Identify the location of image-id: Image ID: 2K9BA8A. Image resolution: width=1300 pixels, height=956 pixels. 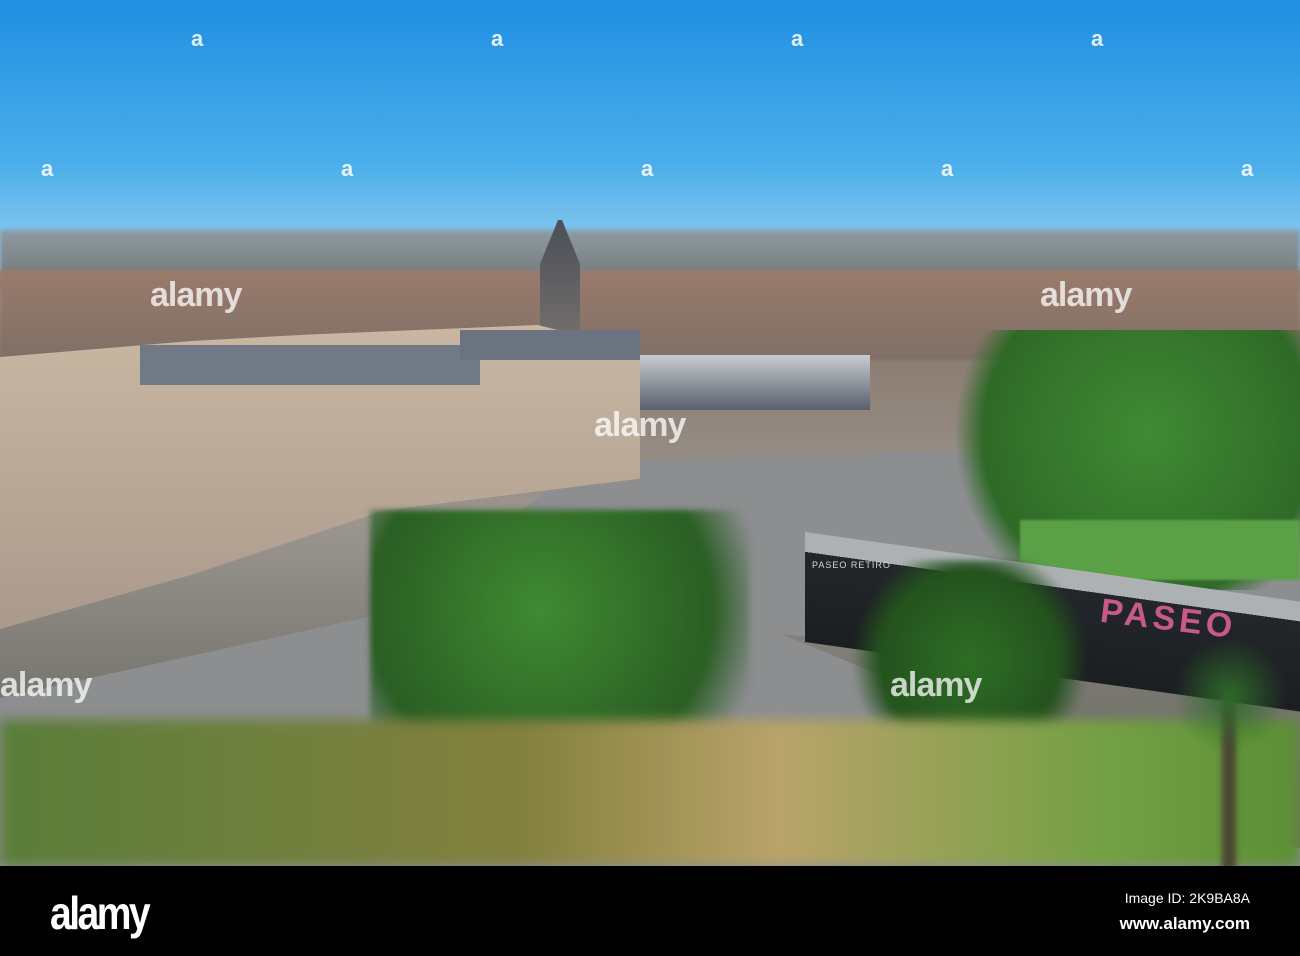
(1187, 898).